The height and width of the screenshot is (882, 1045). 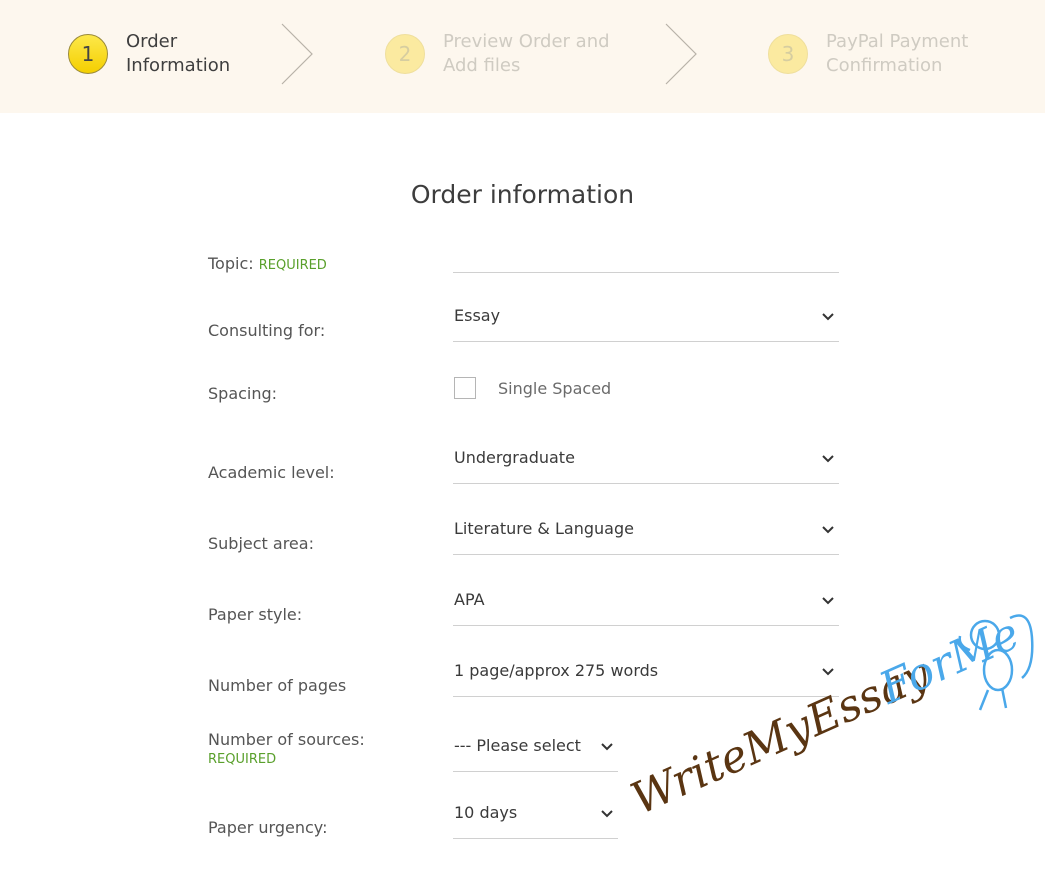 I want to click on step-number-badge: 3, so click(x=788, y=54).